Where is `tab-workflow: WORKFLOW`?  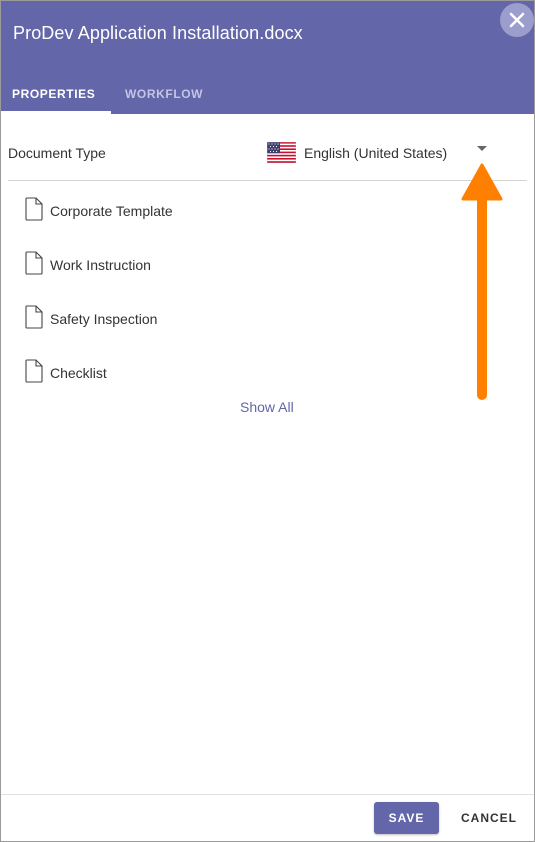
tab-workflow: WORKFLOW is located at coordinates (170, 99).